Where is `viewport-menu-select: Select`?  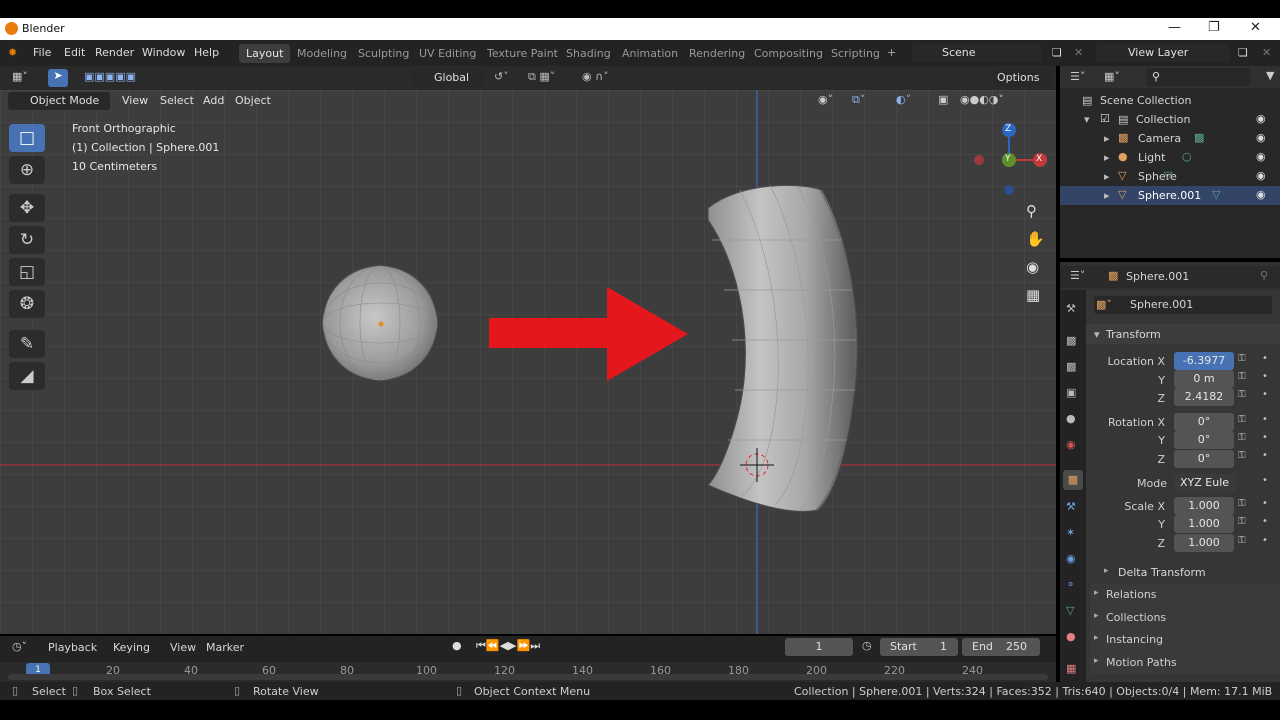 viewport-menu-select: Select is located at coordinates (177, 100).